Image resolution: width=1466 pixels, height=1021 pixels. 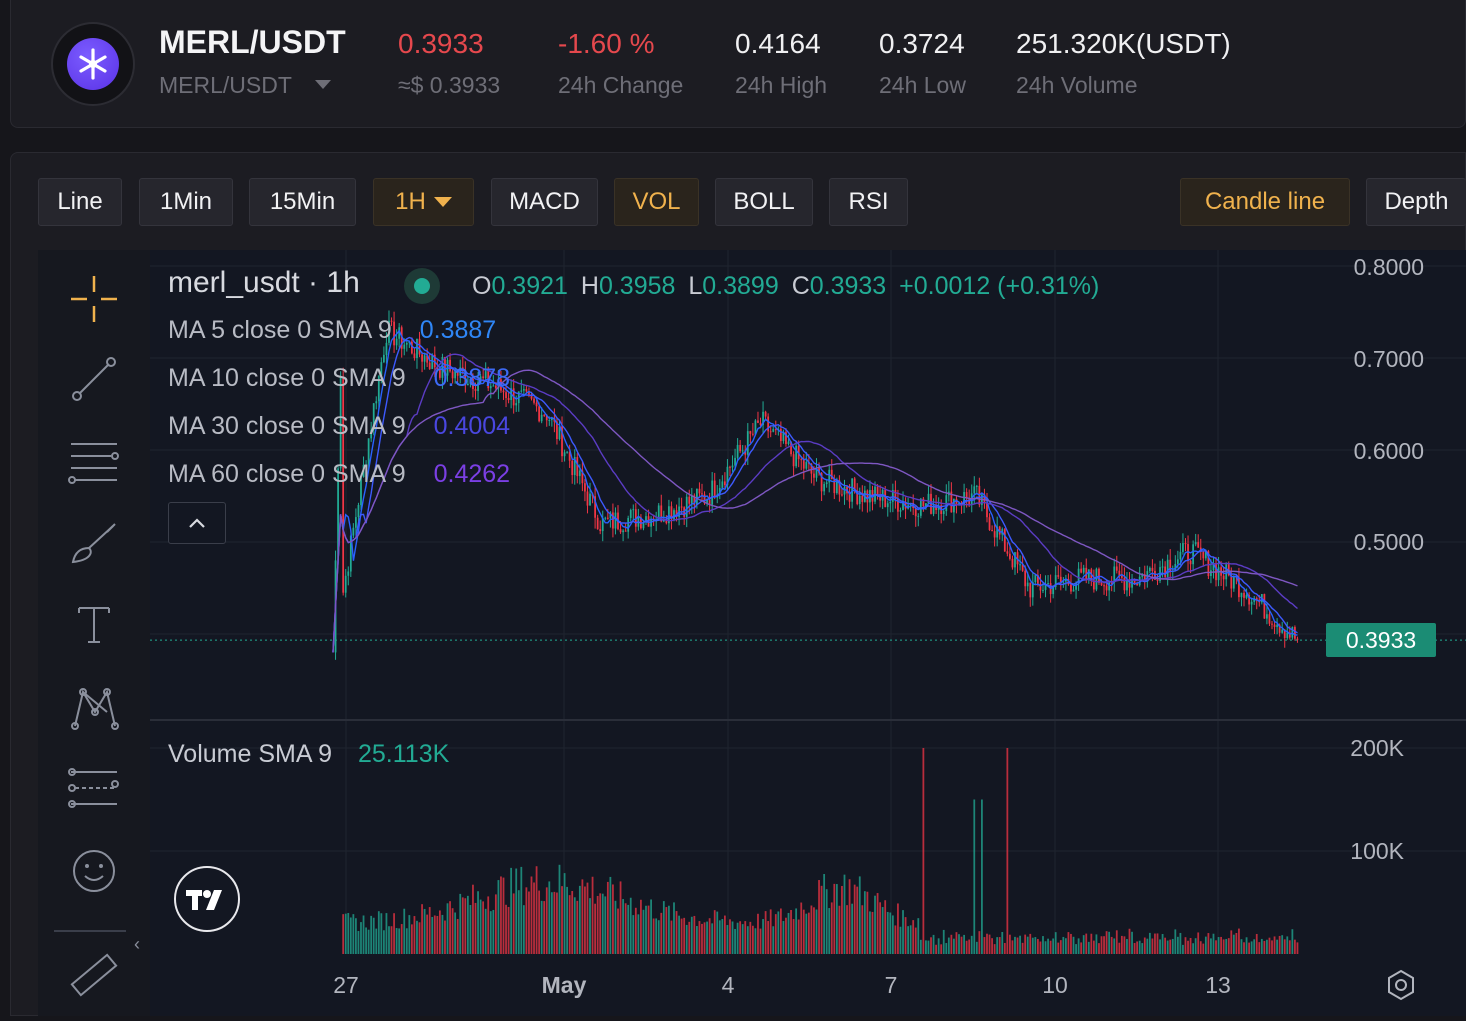 I want to click on rsi-button: RSI, so click(x=868, y=202).